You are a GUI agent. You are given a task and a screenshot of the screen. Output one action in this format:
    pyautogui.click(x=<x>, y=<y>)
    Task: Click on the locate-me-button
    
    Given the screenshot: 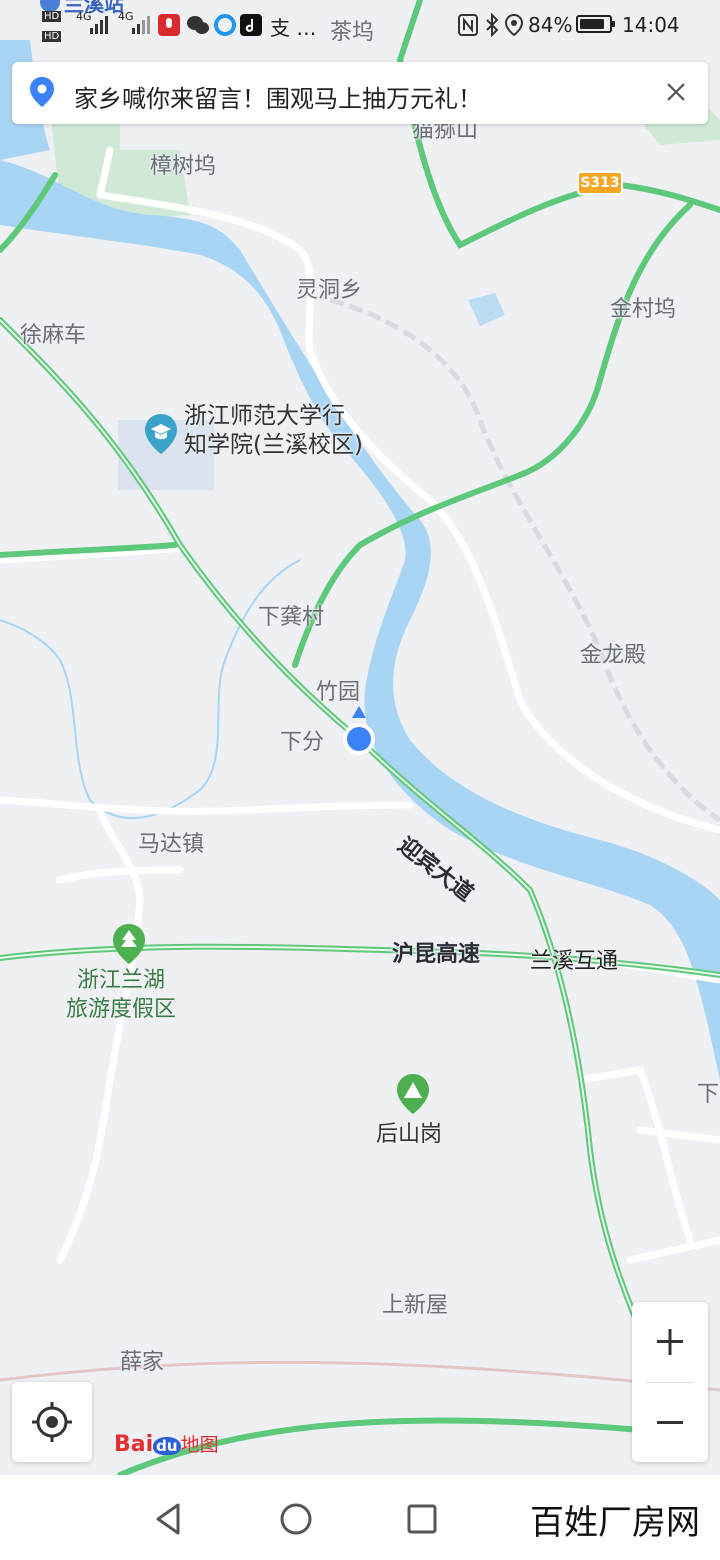 What is the action you would take?
    pyautogui.click(x=52, y=1422)
    